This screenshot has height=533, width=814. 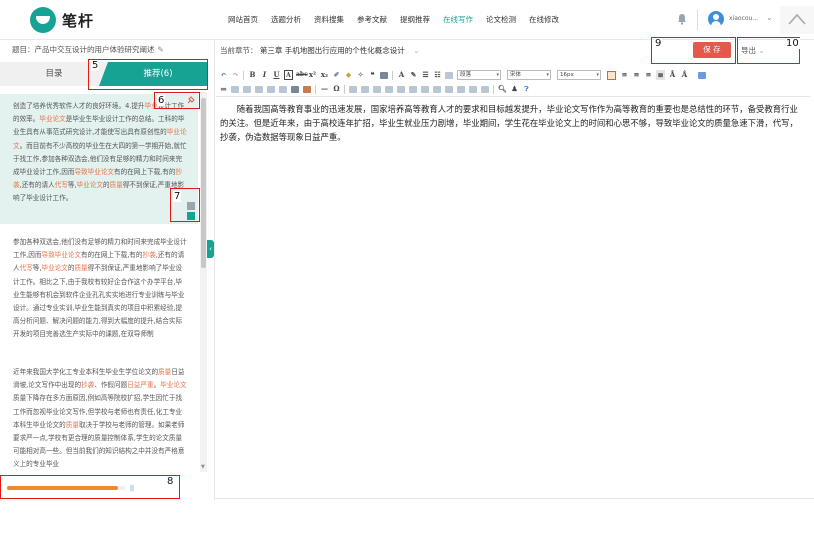 What do you see at coordinates (437, 75) in the screenshot?
I see `unordered-list-icon: ☷` at bounding box center [437, 75].